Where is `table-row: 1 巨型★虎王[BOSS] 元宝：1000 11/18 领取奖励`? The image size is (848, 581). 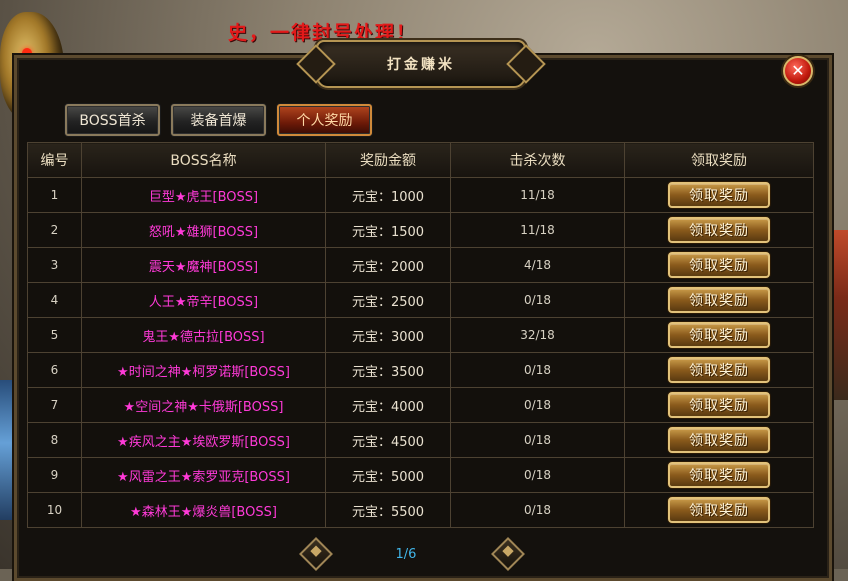
table-row: 1 巨型★虎王[BOSS] 元宝：1000 11/18 领取奖励 is located at coordinates (420, 195).